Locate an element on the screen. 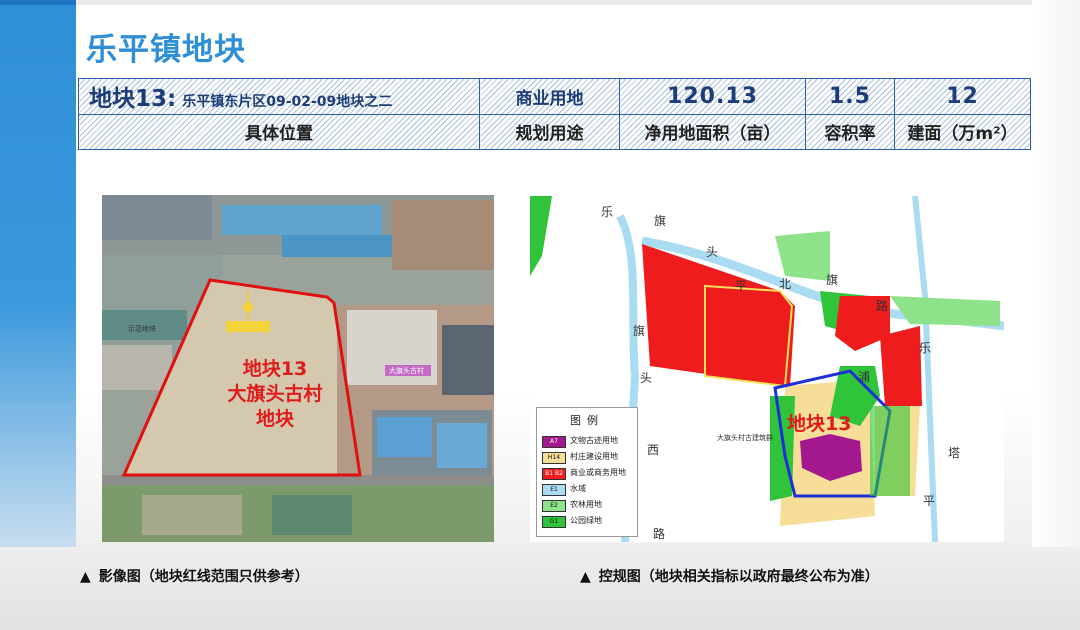 This screenshot has height=630, width=1080. plot-name: 地块13 is located at coordinates (128, 99).